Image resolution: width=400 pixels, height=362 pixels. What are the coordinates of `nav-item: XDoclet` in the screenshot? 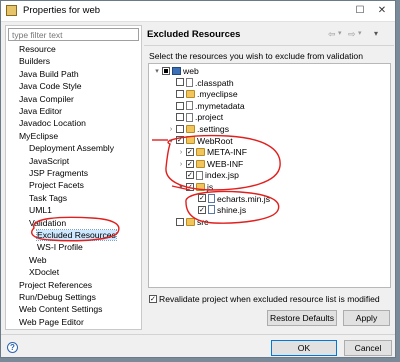 It's located at (44, 272).